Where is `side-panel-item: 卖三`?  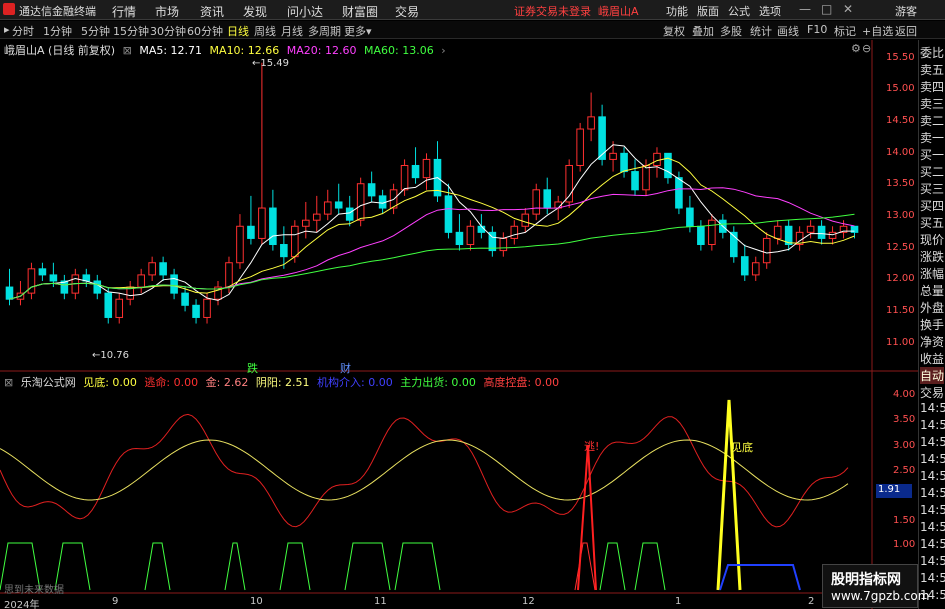
side-panel-item: 卖三 is located at coordinates (932, 104).